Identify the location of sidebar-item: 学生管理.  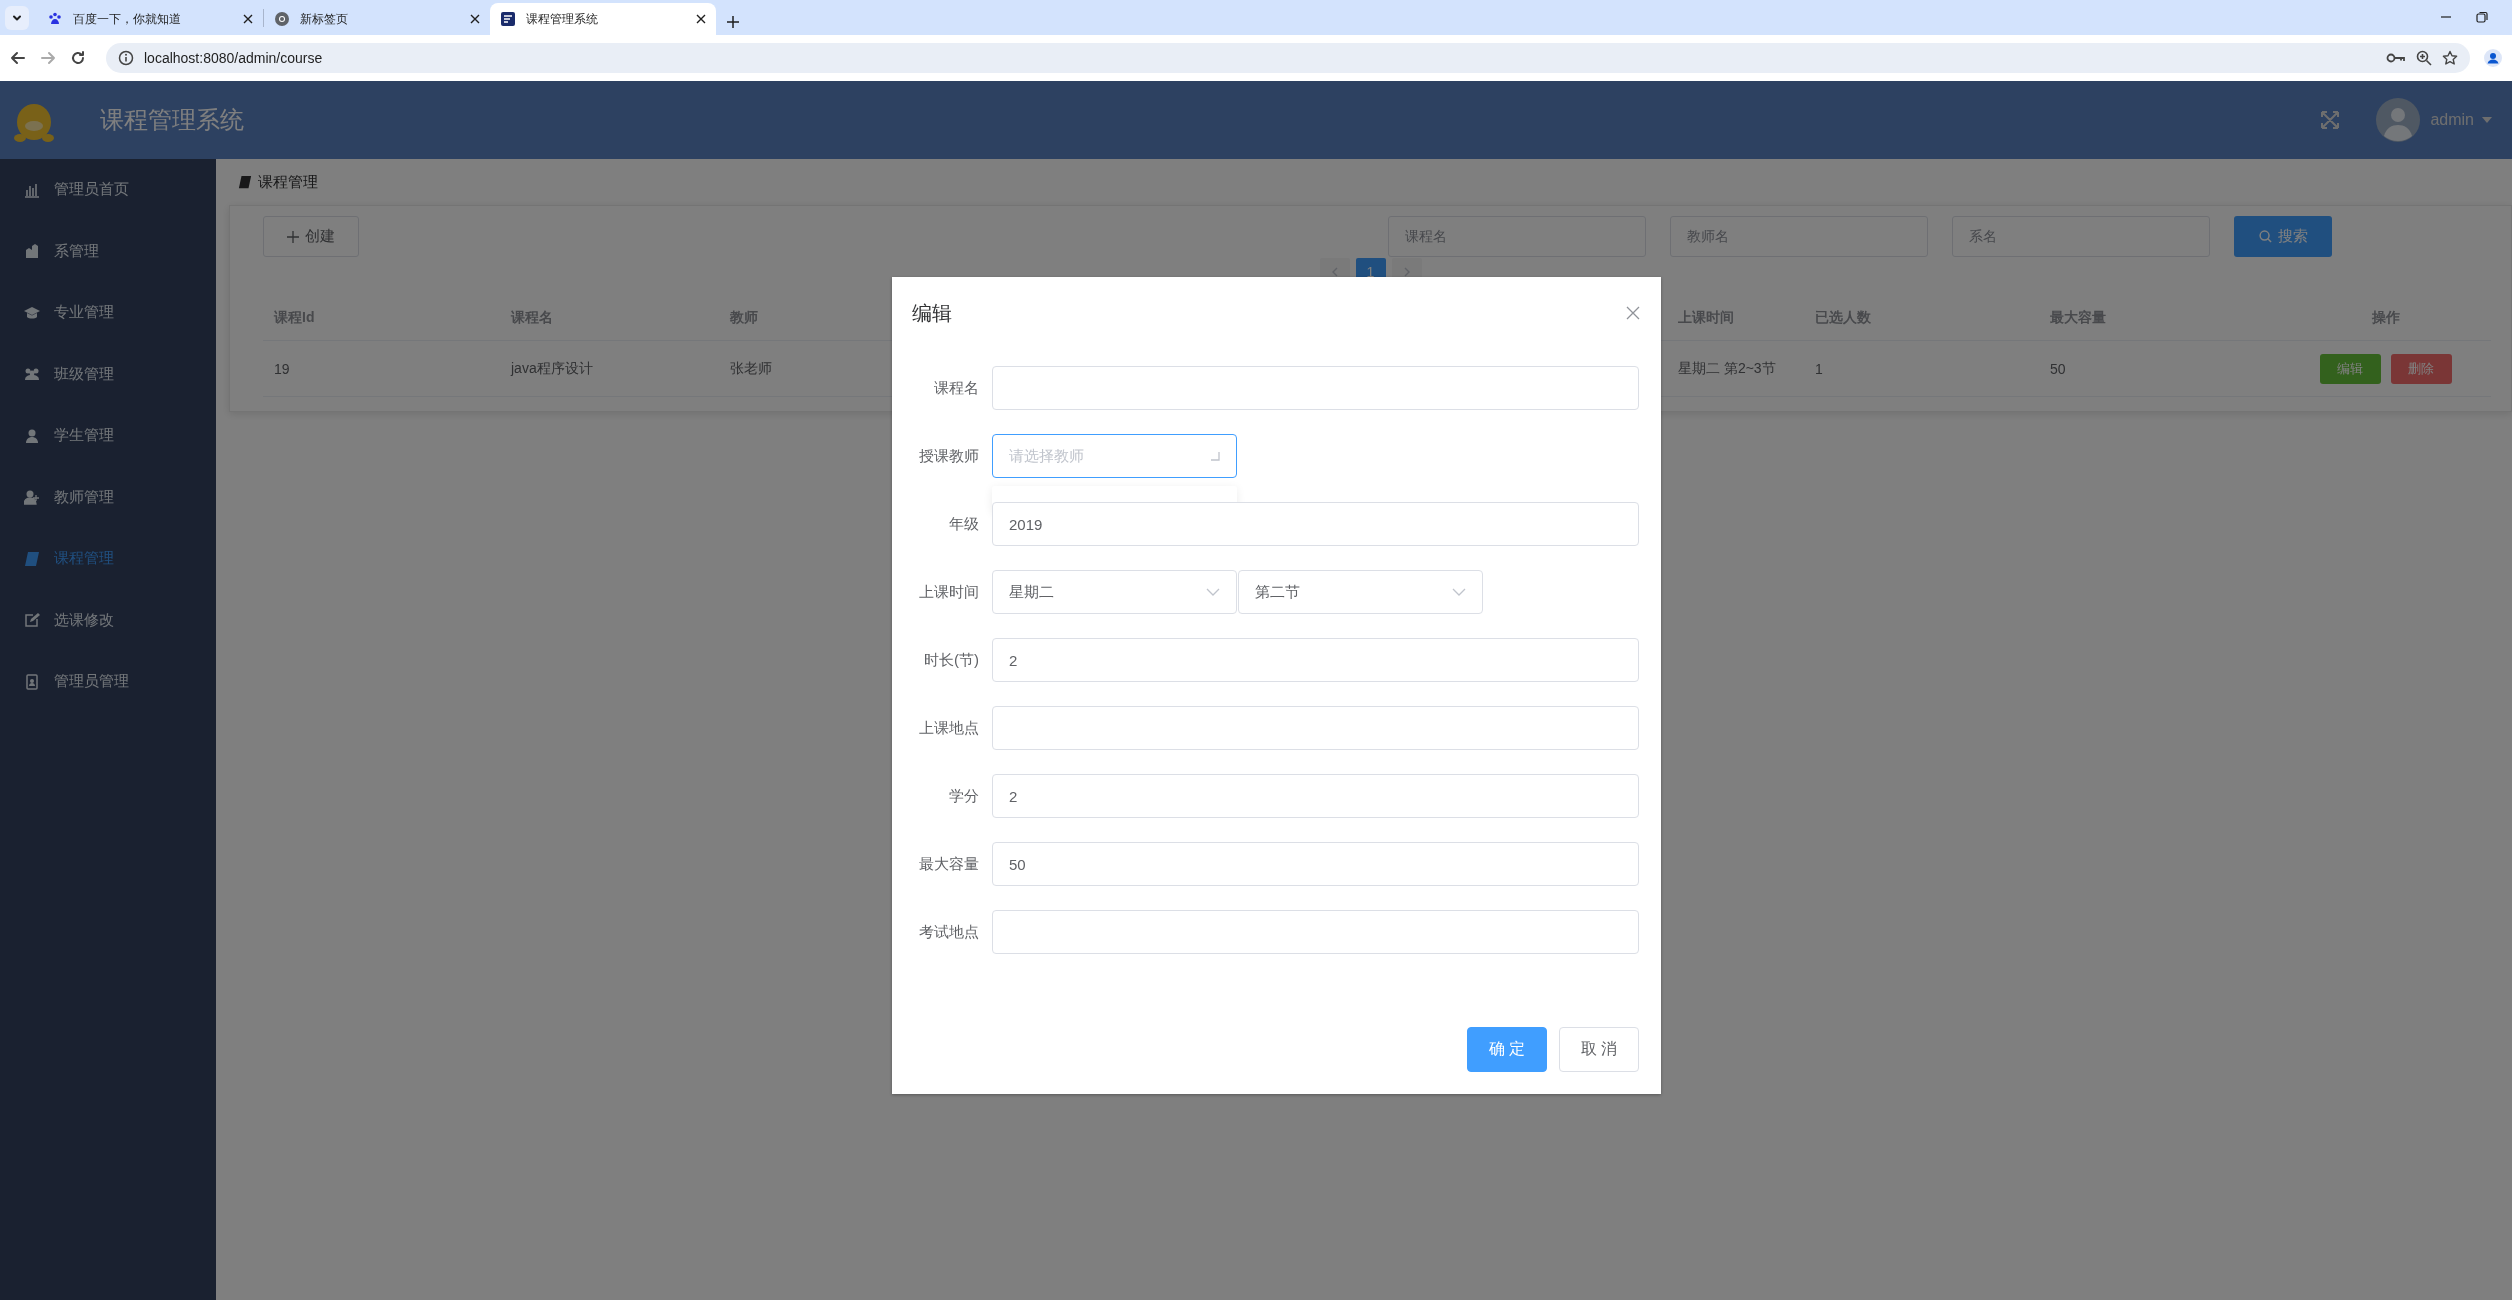
(108, 436).